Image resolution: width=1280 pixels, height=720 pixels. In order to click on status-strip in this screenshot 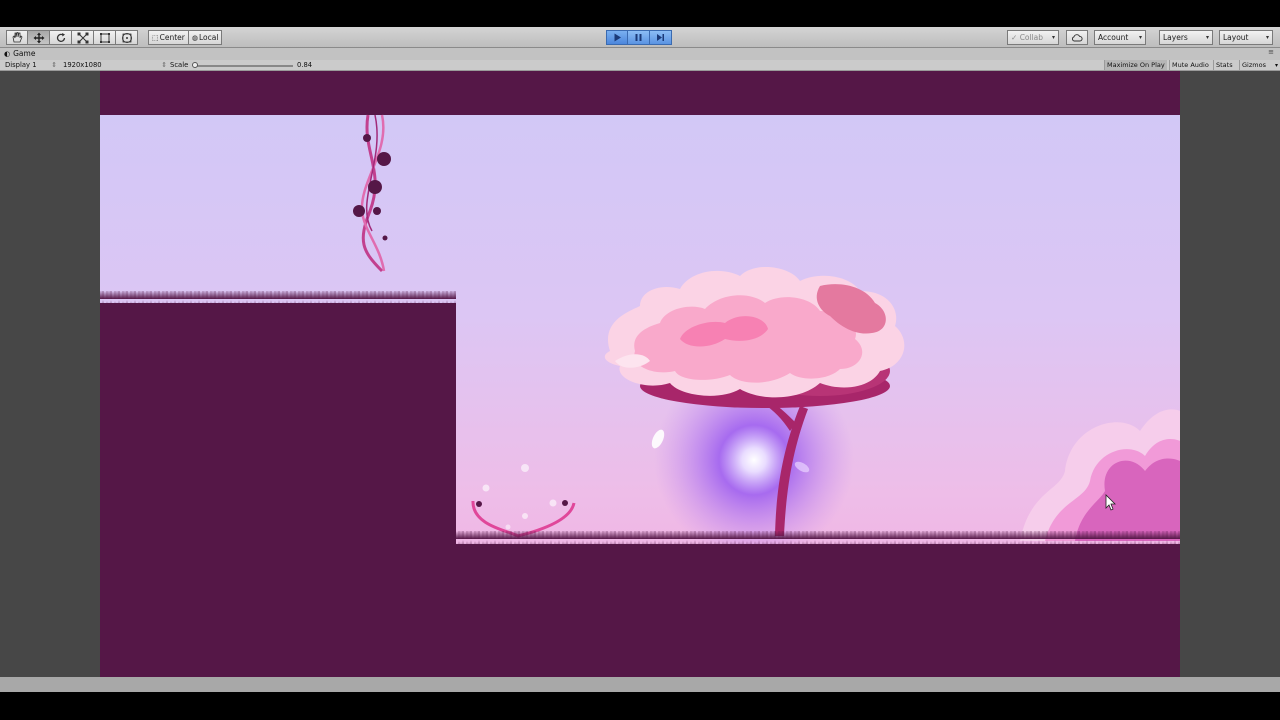, I will do `click(640, 684)`.